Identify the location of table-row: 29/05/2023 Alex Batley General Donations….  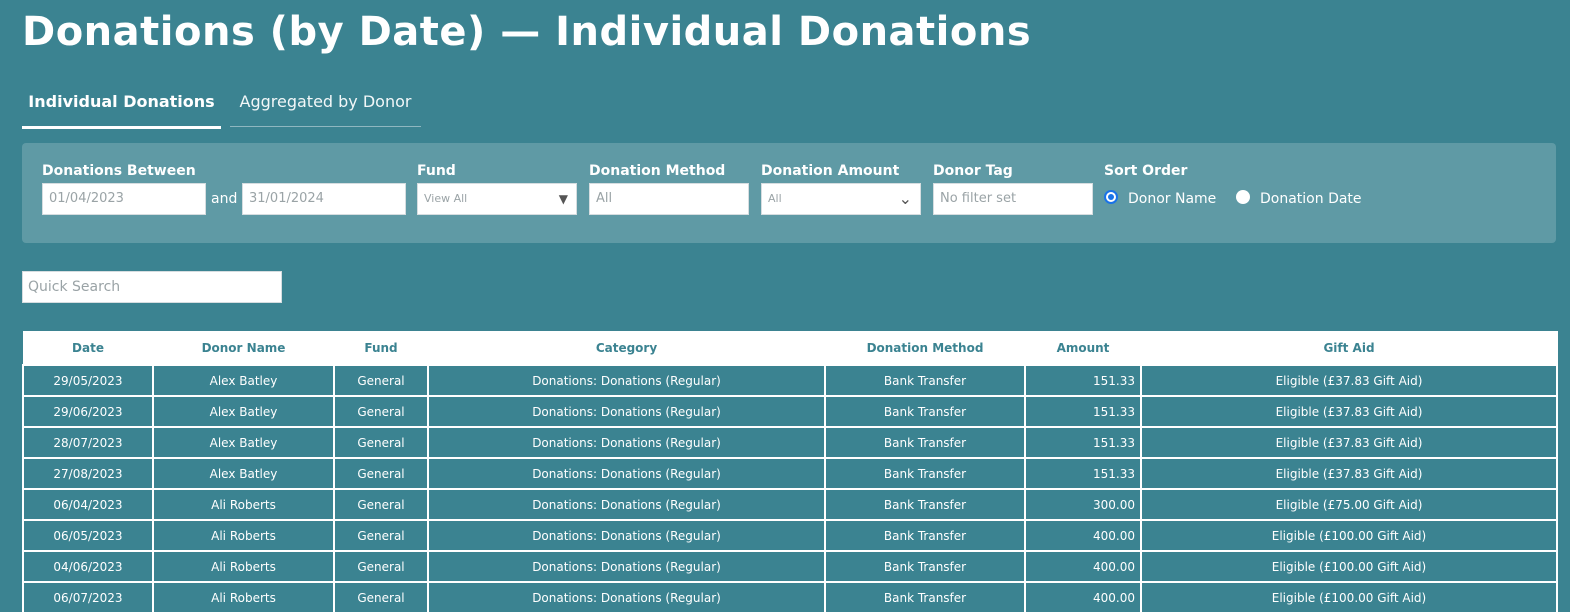
(790, 380).